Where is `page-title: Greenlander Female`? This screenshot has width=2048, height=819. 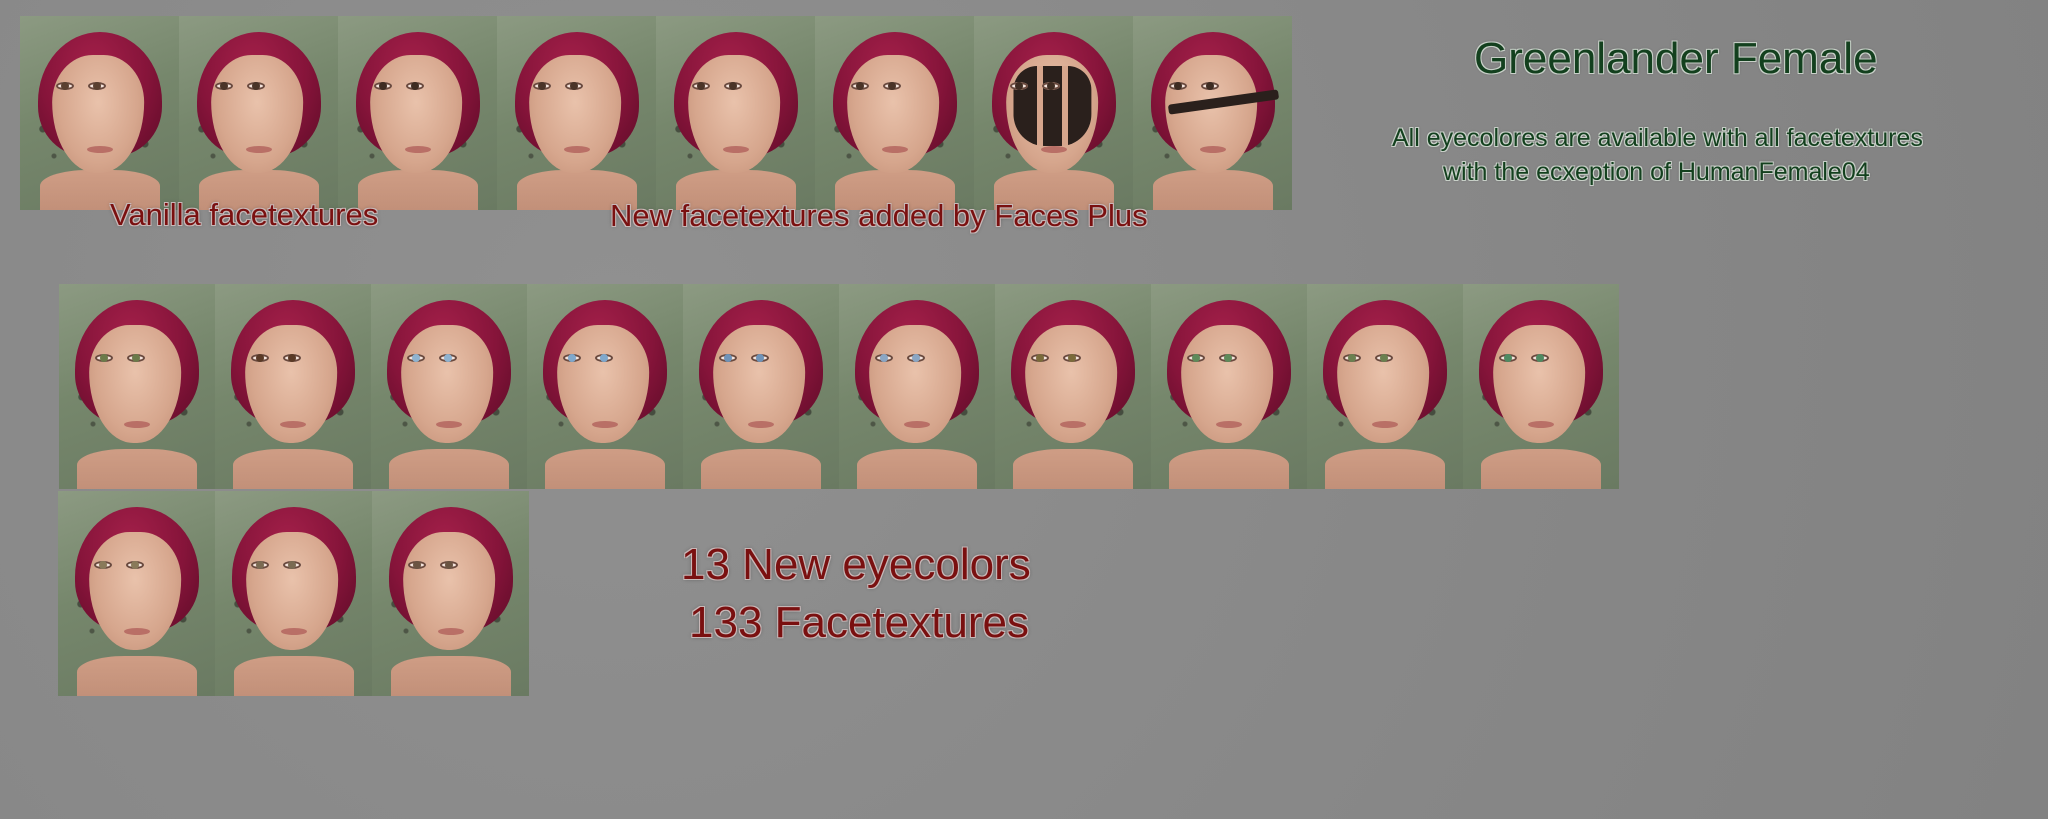
page-title: Greenlander Female is located at coordinates (1676, 58).